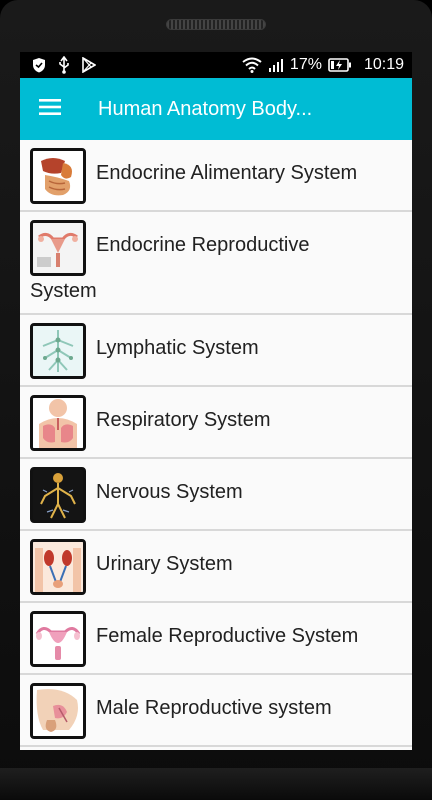  What do you see at coordinates (58, 176) in the screenshot?
I see `digestive-system-icon` at bounding box center [58, 176].